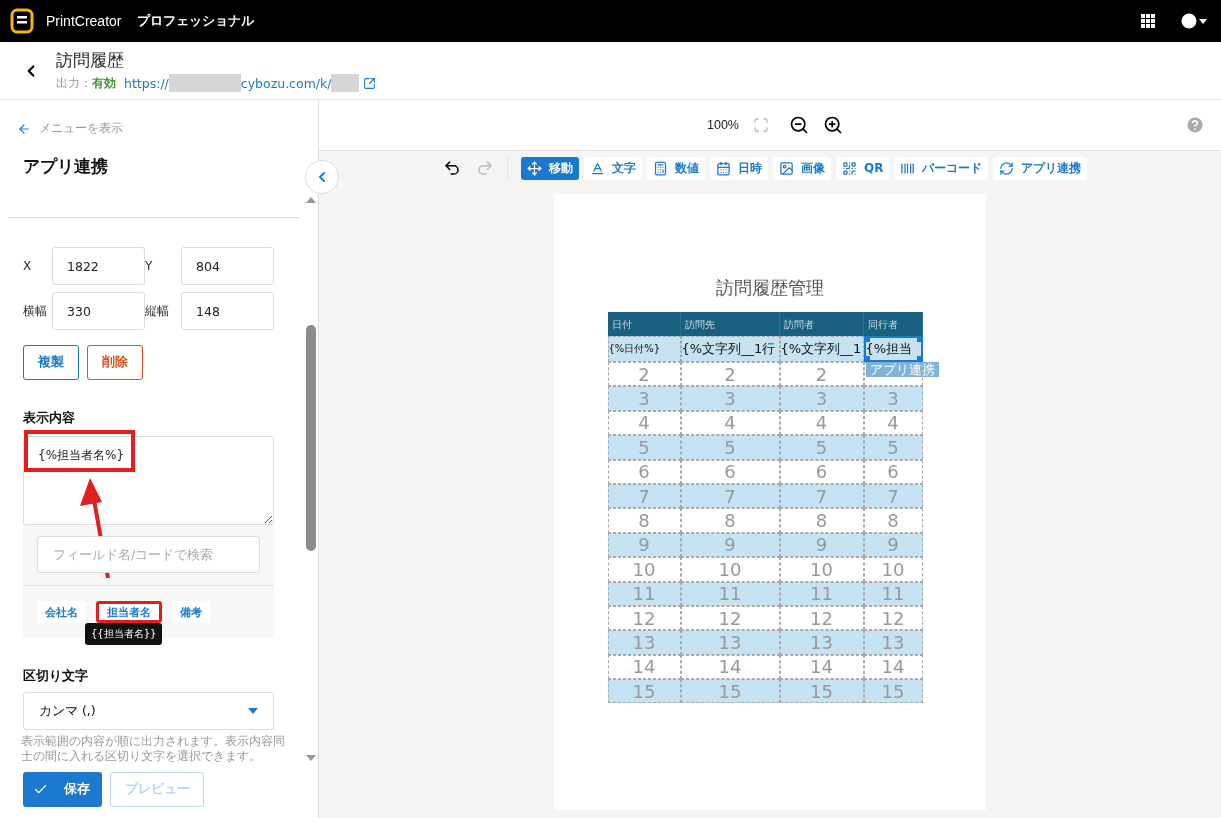 This screenshot has width=1221, height=818. Describe the element at coordinates (739, 168) in the screenshot. I see `tool-button: 日時` at that location.